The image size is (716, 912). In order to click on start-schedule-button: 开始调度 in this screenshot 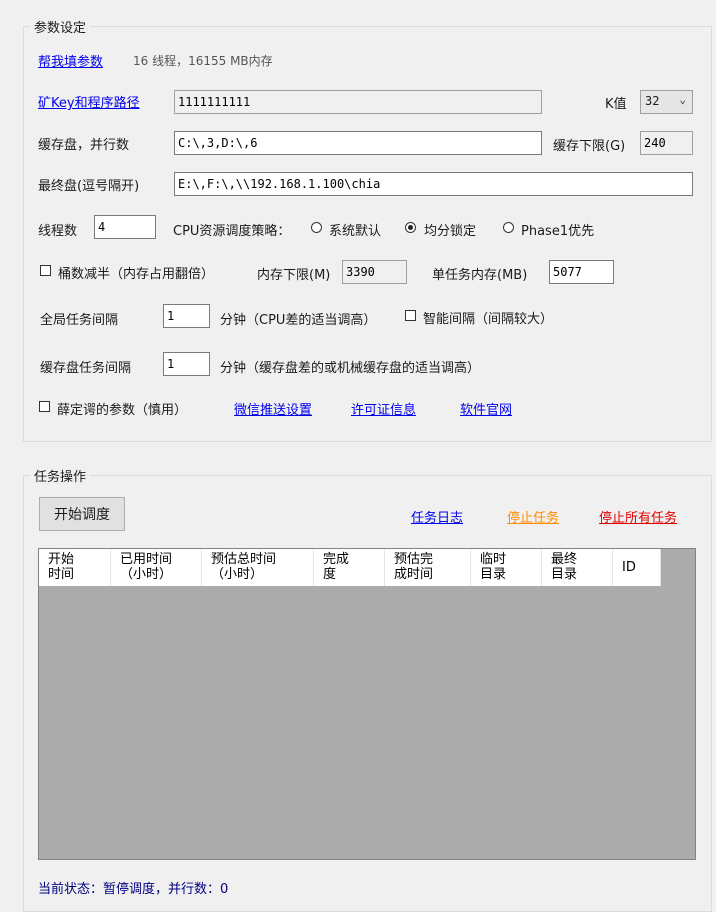, I will do `click(82, 514)`.